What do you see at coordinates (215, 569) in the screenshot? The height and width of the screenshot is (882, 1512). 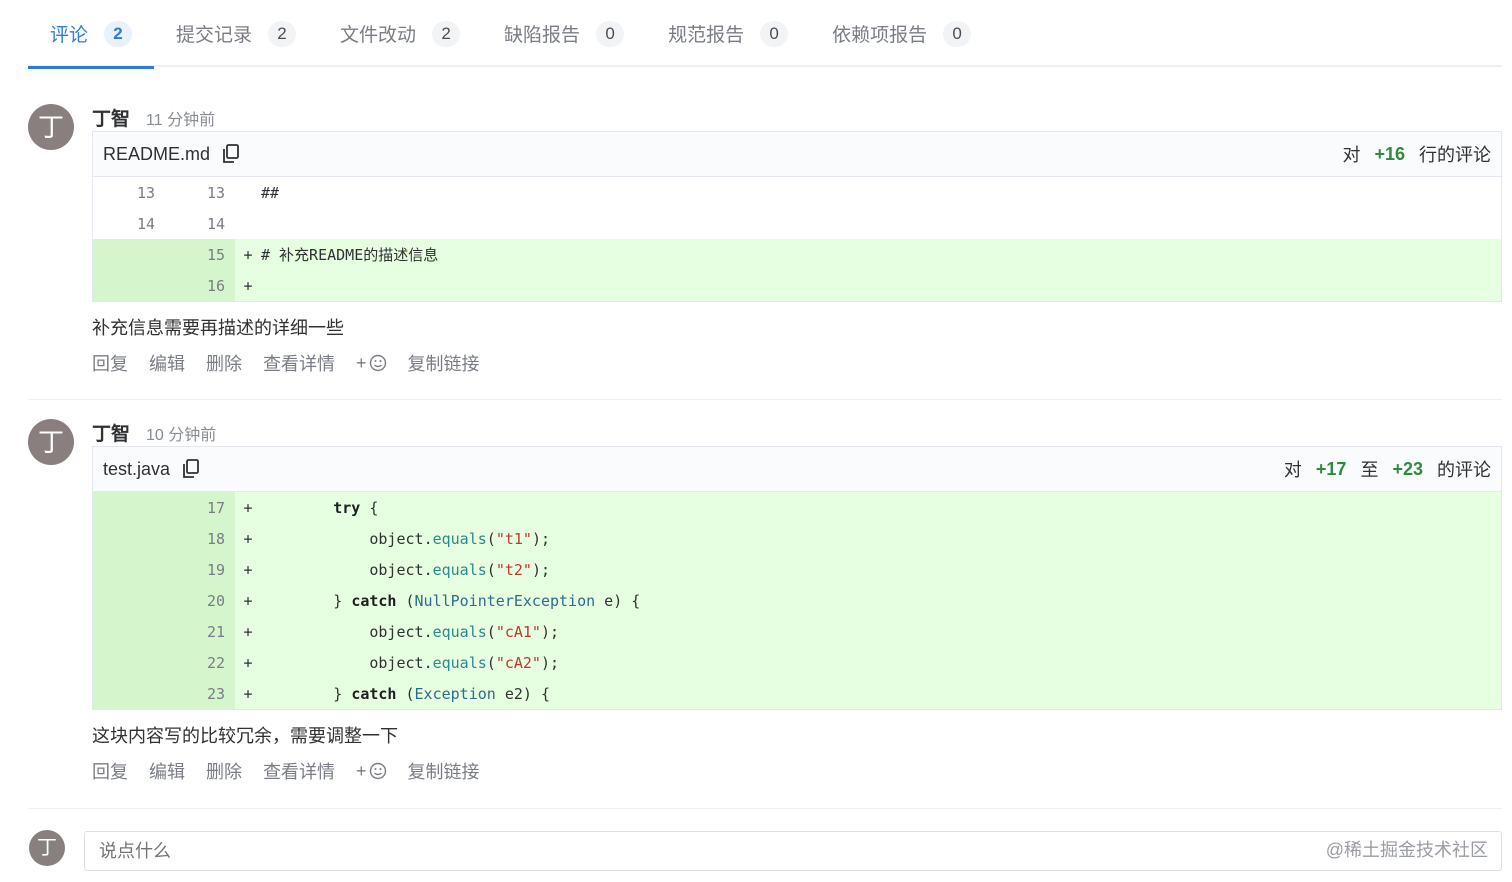 I see `new-line-number: 19` at bounding box center [215, 569].